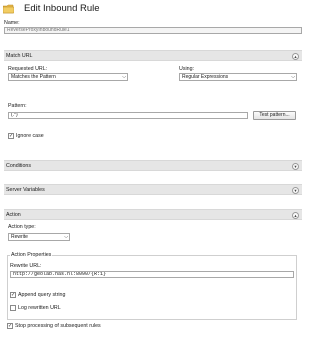 The height and width of the screenshot is (351, 320). Describe the element at coordinates (153, 30) in the screenshot. I see `name-field: ReverseProxyInboundRule1` at that location.